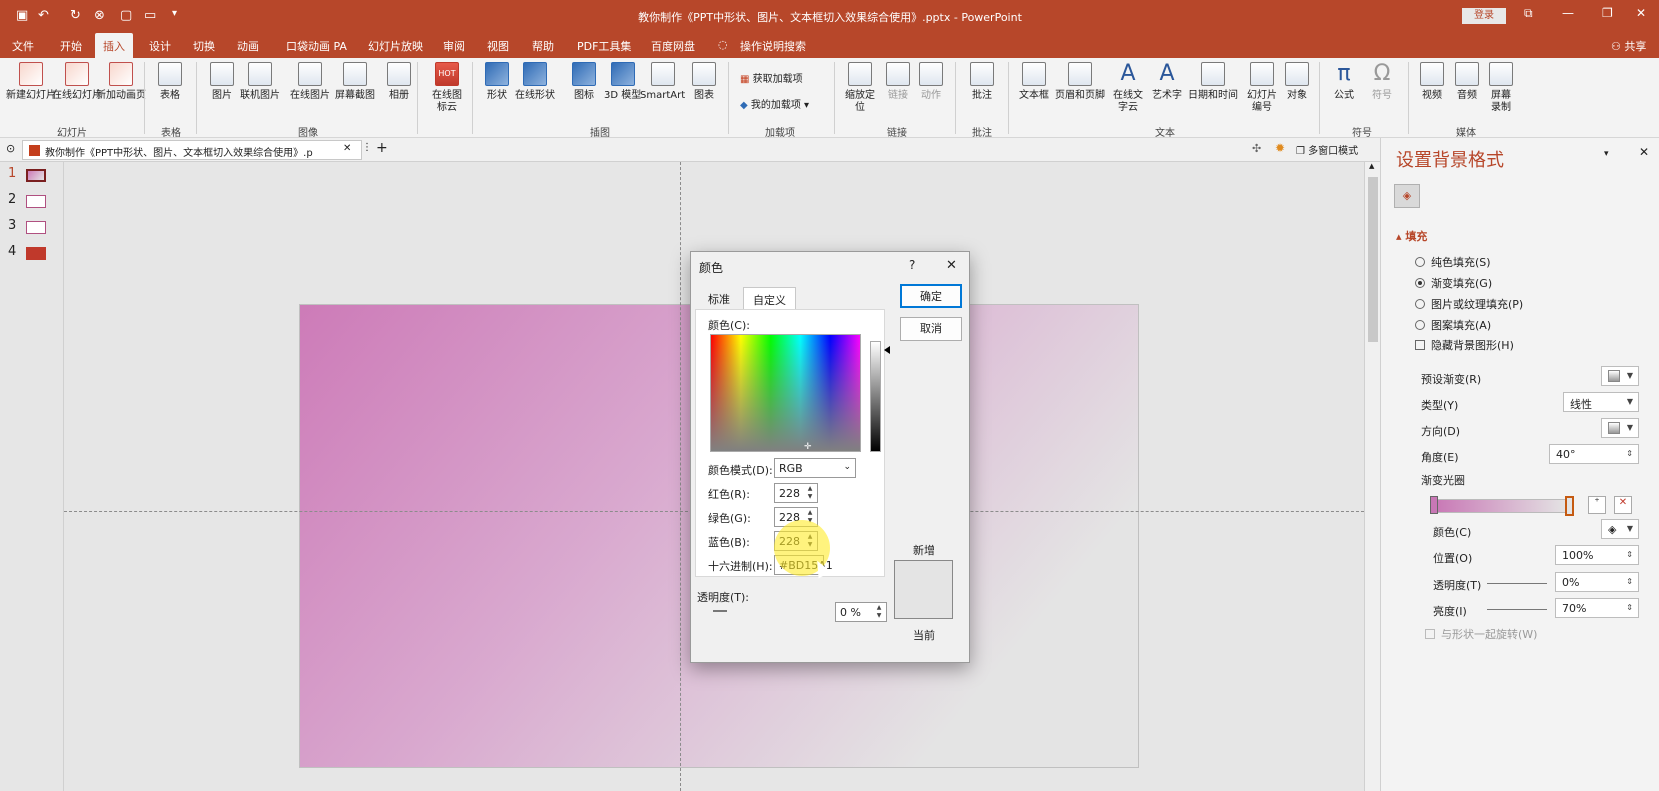 The height and width of the screenshot is (791, 1659). Describe the element at coordinates (1594, 454) in the screenshot. I see `angle-input: 40° ⇕` at that location.